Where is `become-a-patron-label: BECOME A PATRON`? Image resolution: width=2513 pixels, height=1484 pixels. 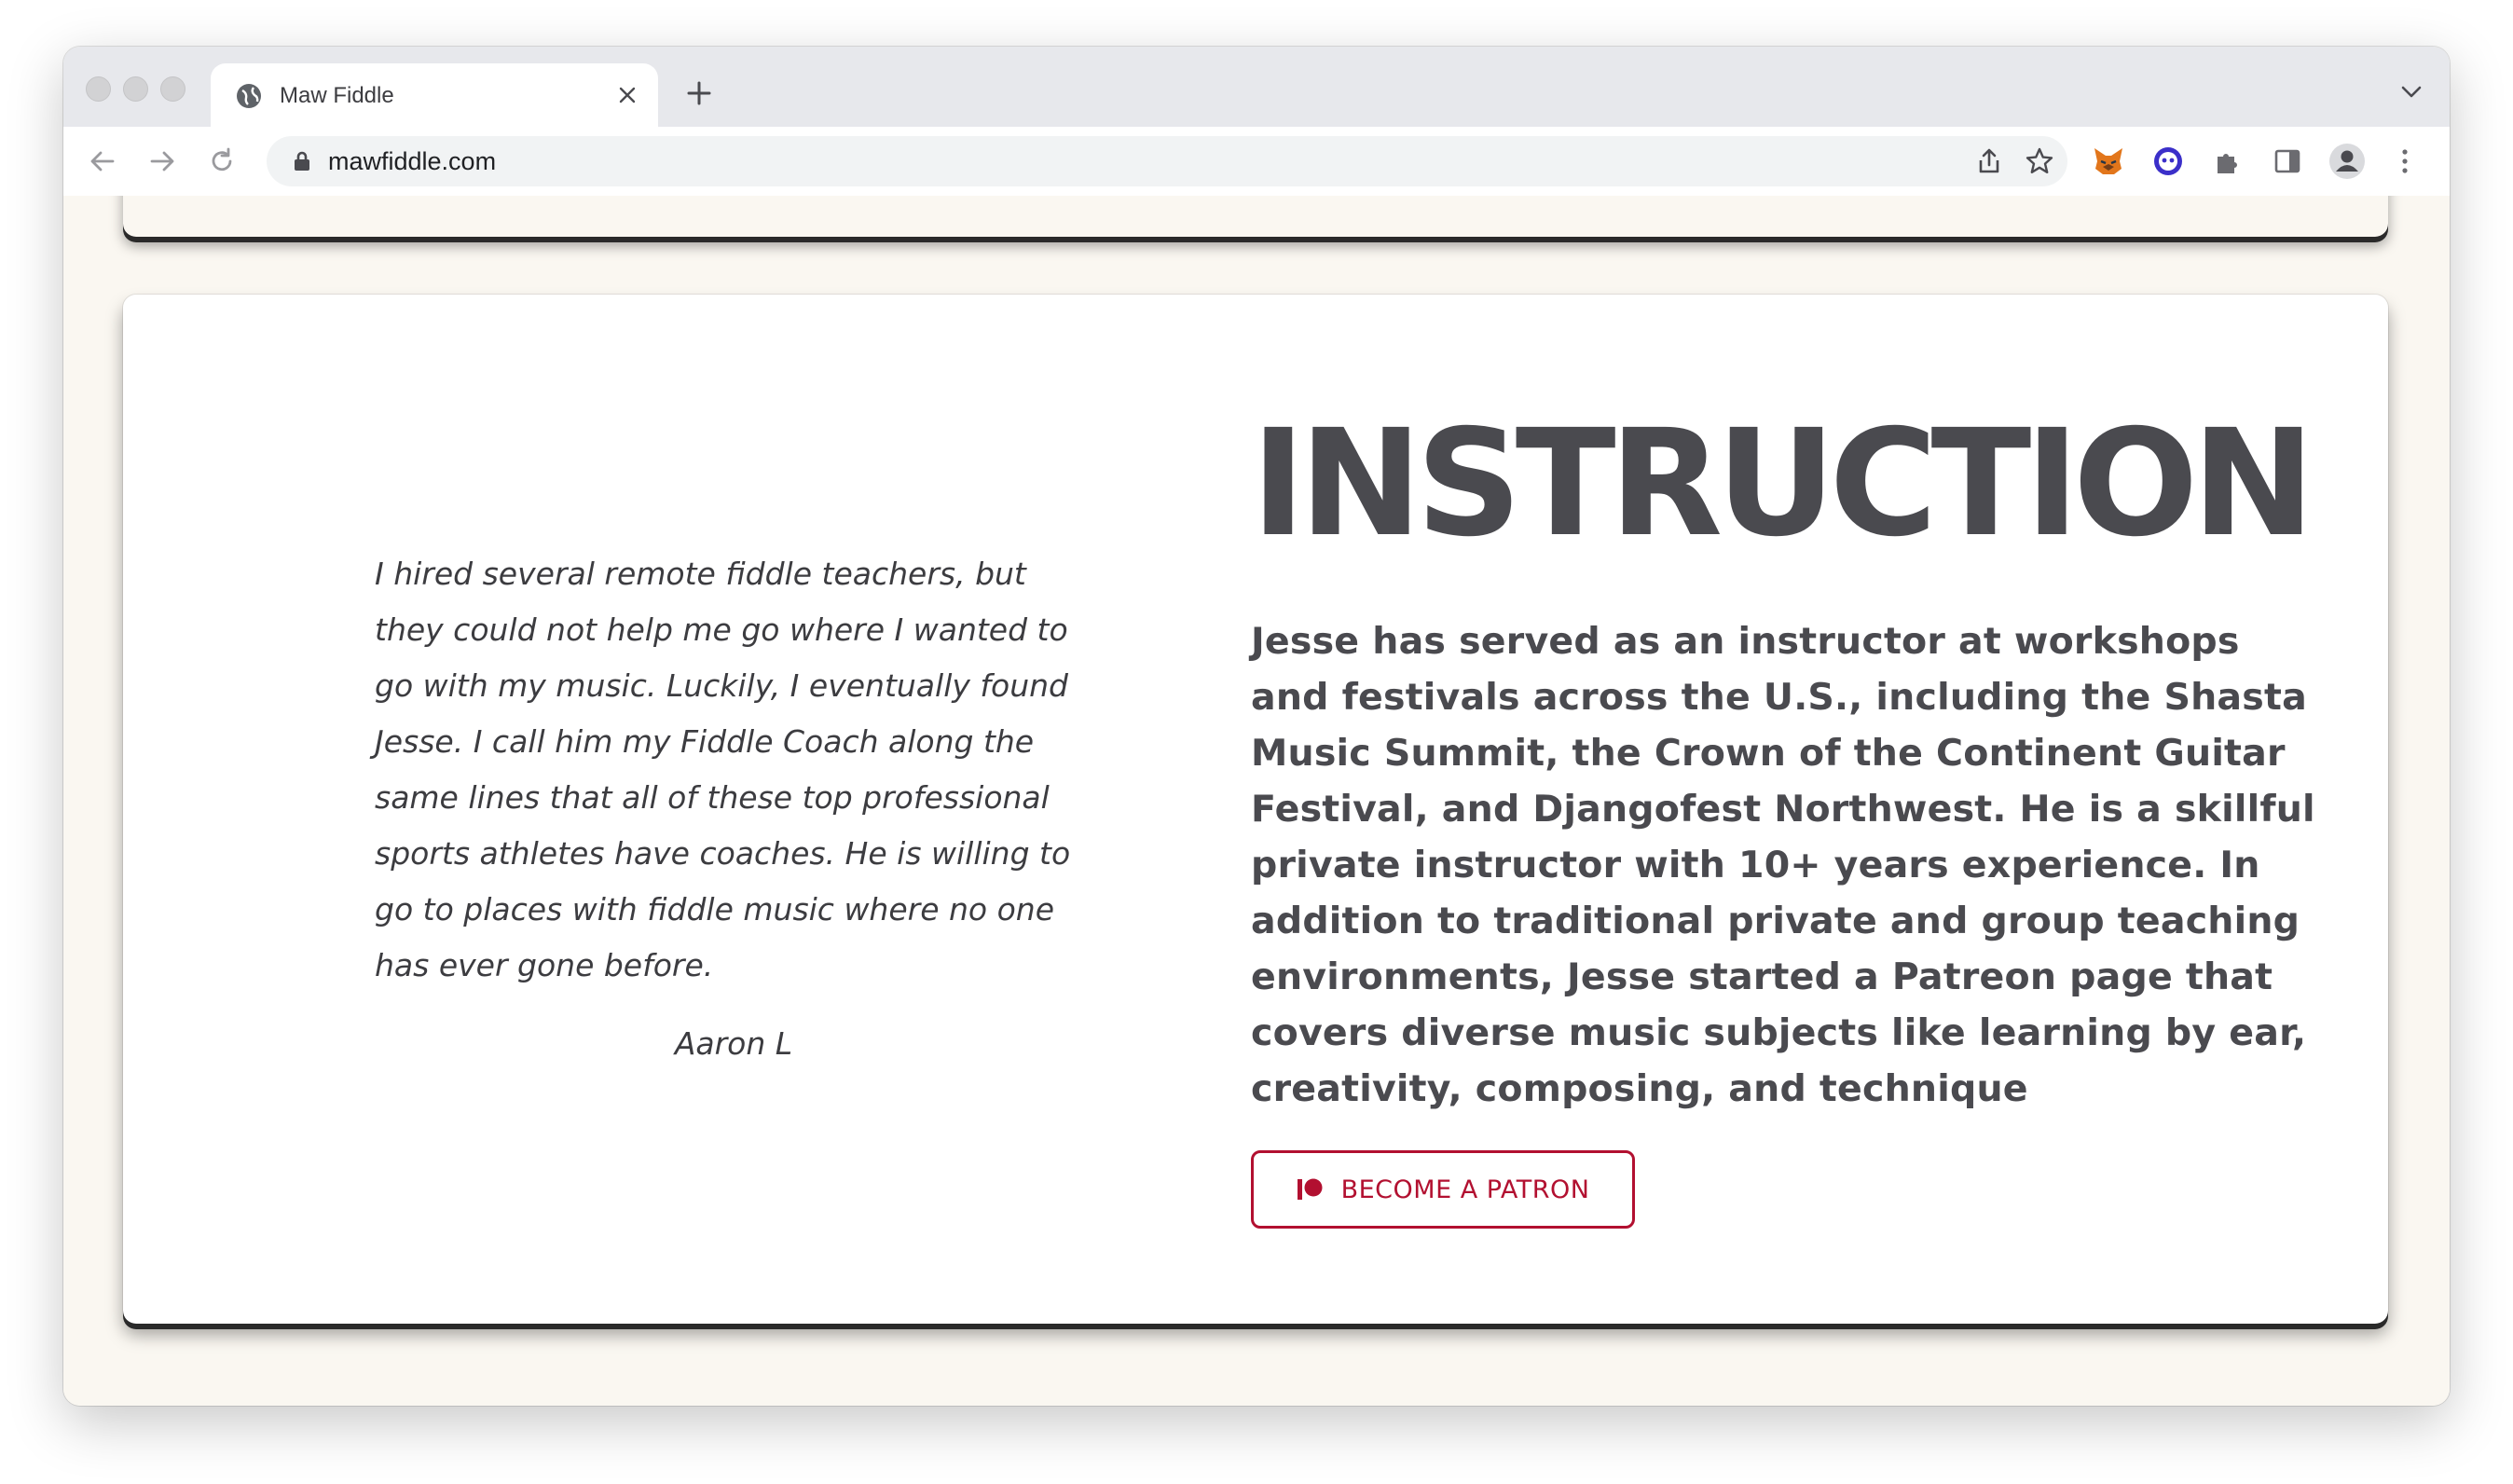
become-a-patron-label: BECOME A PATRON is located at coordinates (1465, 1190).